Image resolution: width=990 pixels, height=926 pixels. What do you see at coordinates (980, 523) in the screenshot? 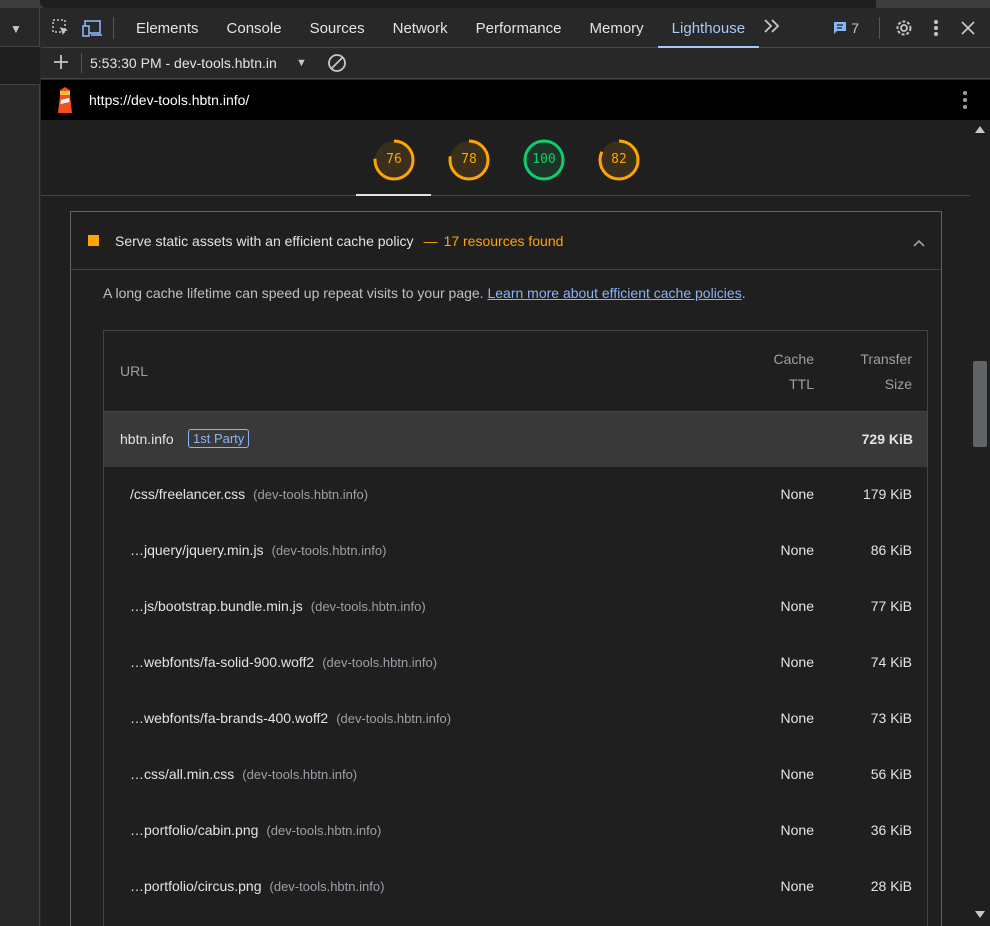
I see `vertical-scrollbar` at bounding box center [980, 523].